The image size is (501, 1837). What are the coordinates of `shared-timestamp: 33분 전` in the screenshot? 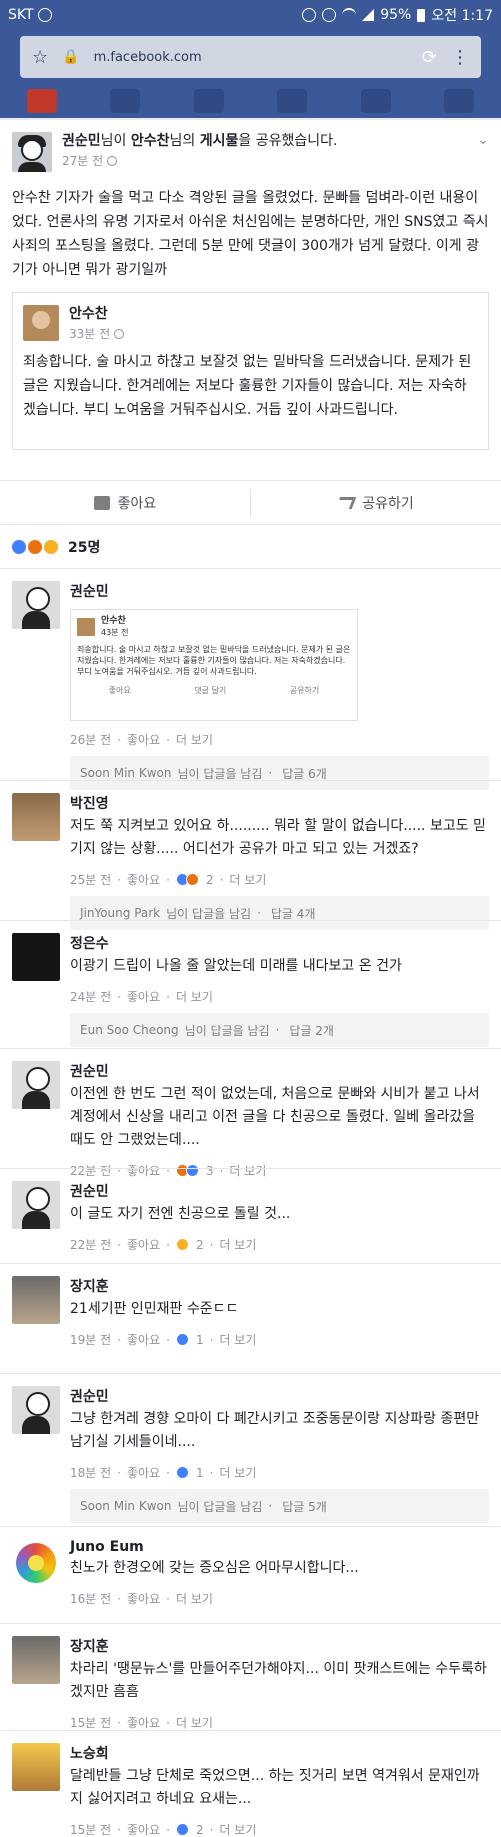 It's located at (89, 333).